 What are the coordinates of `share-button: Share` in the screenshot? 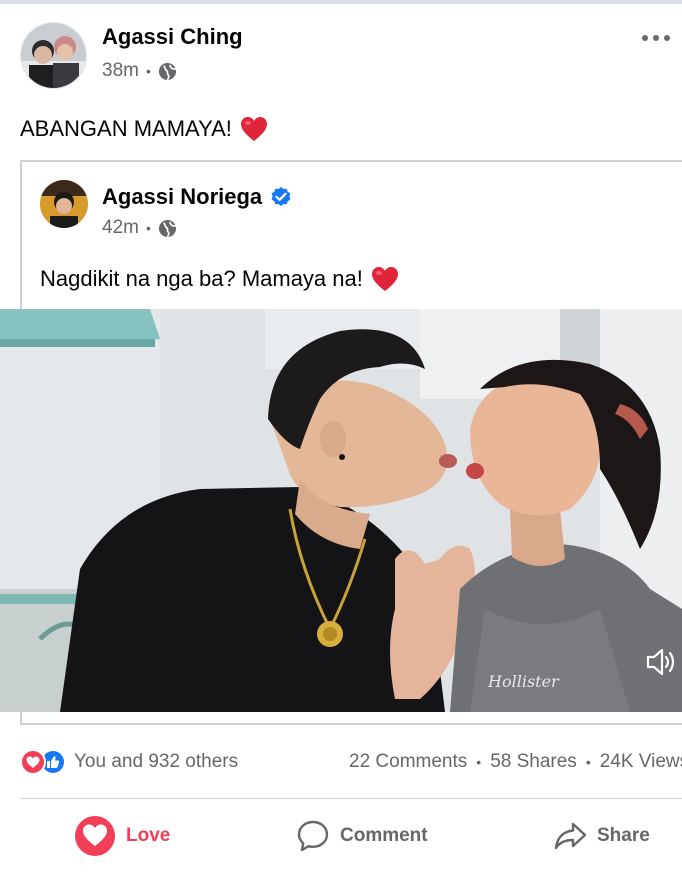 It's located at (601, 836).